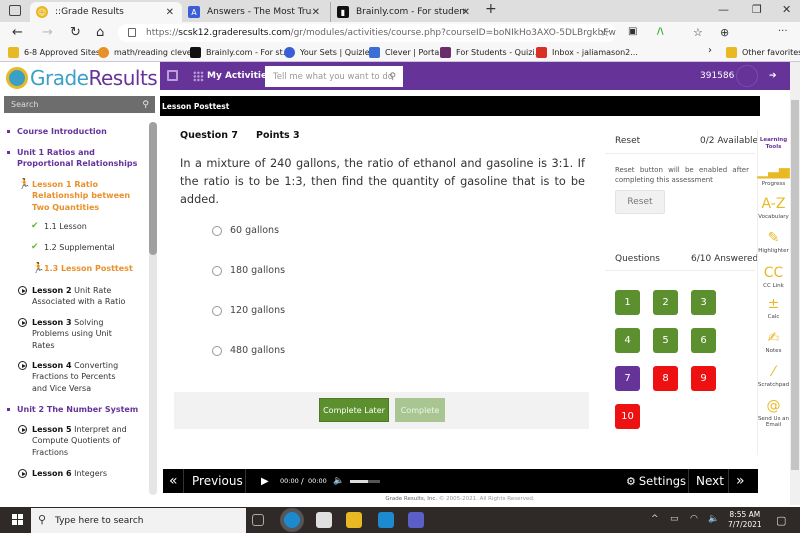  Describe the element at coordinates (386, 520) in the screenshot. I see `mail-icon` at that location.